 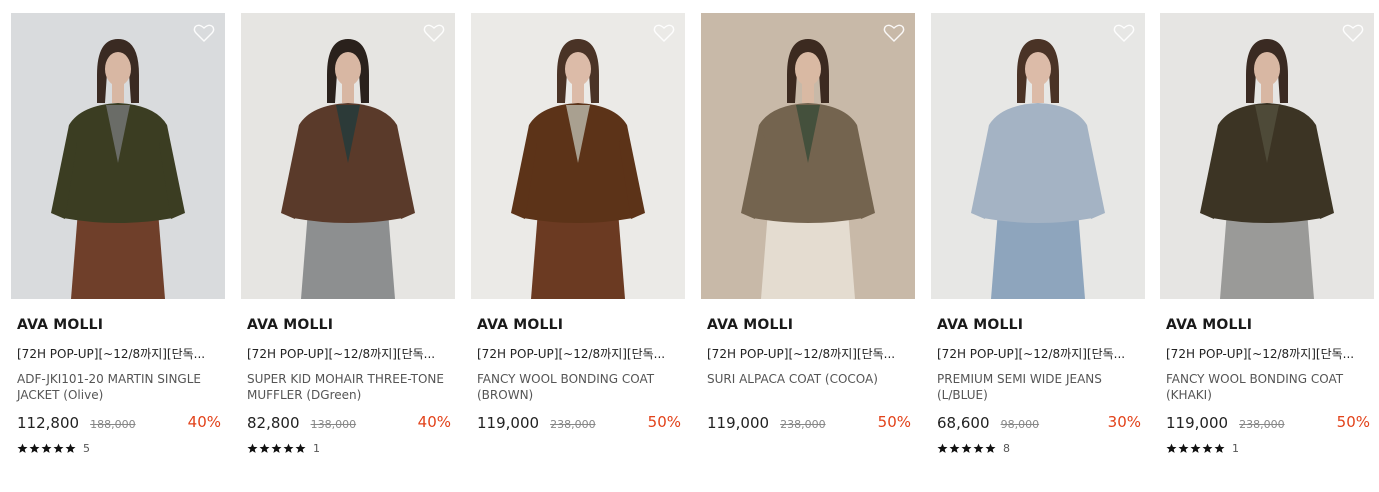 I want to click on rating: 5, so click(x=118, y=448).